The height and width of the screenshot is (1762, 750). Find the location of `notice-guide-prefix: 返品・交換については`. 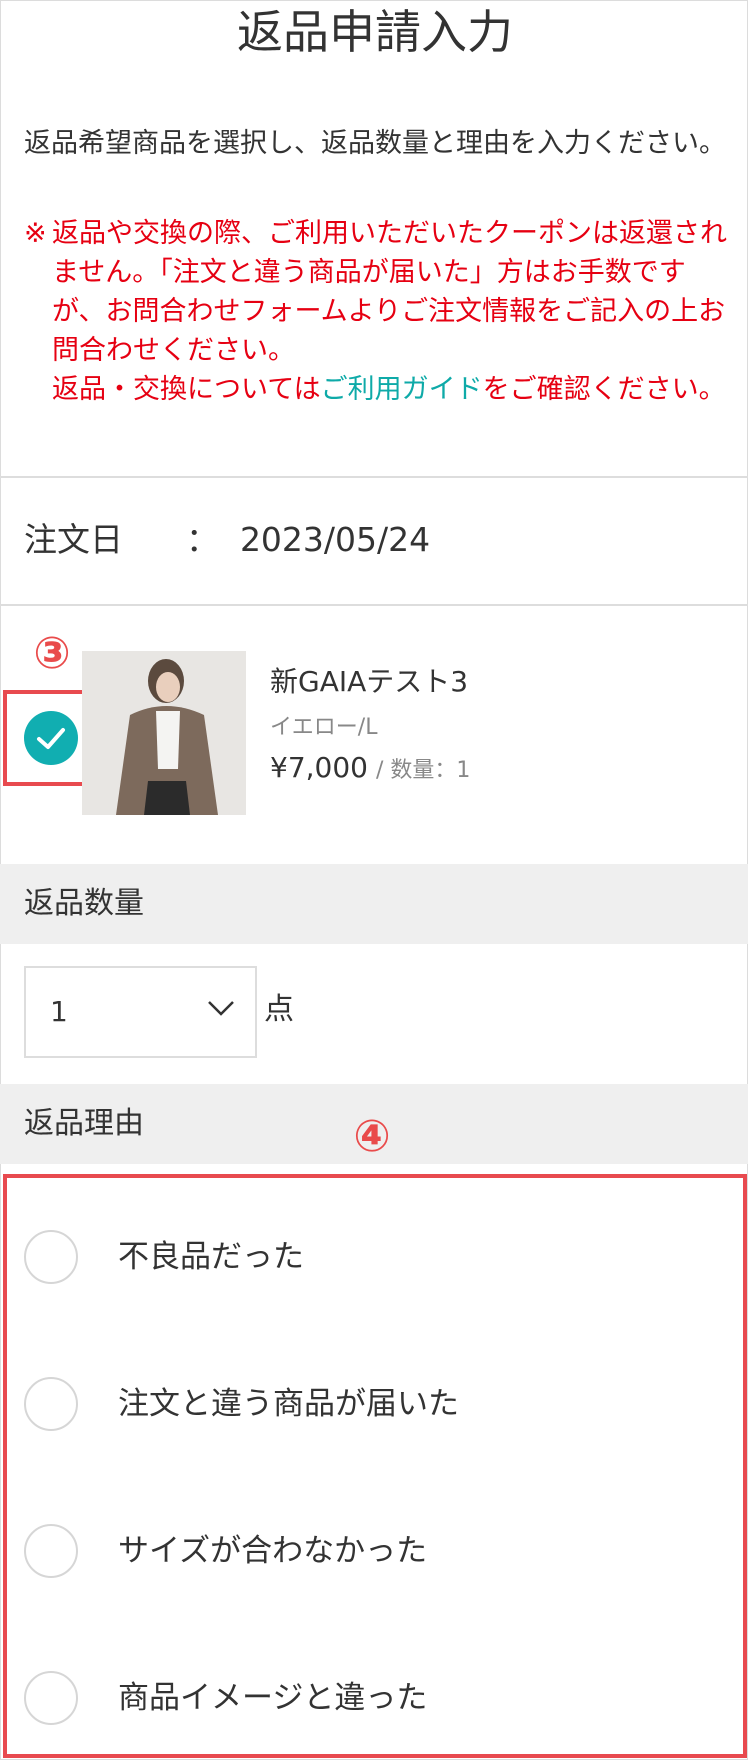

notice-guide-prefix: 返品・交換については is located at coordinates (186, 389).